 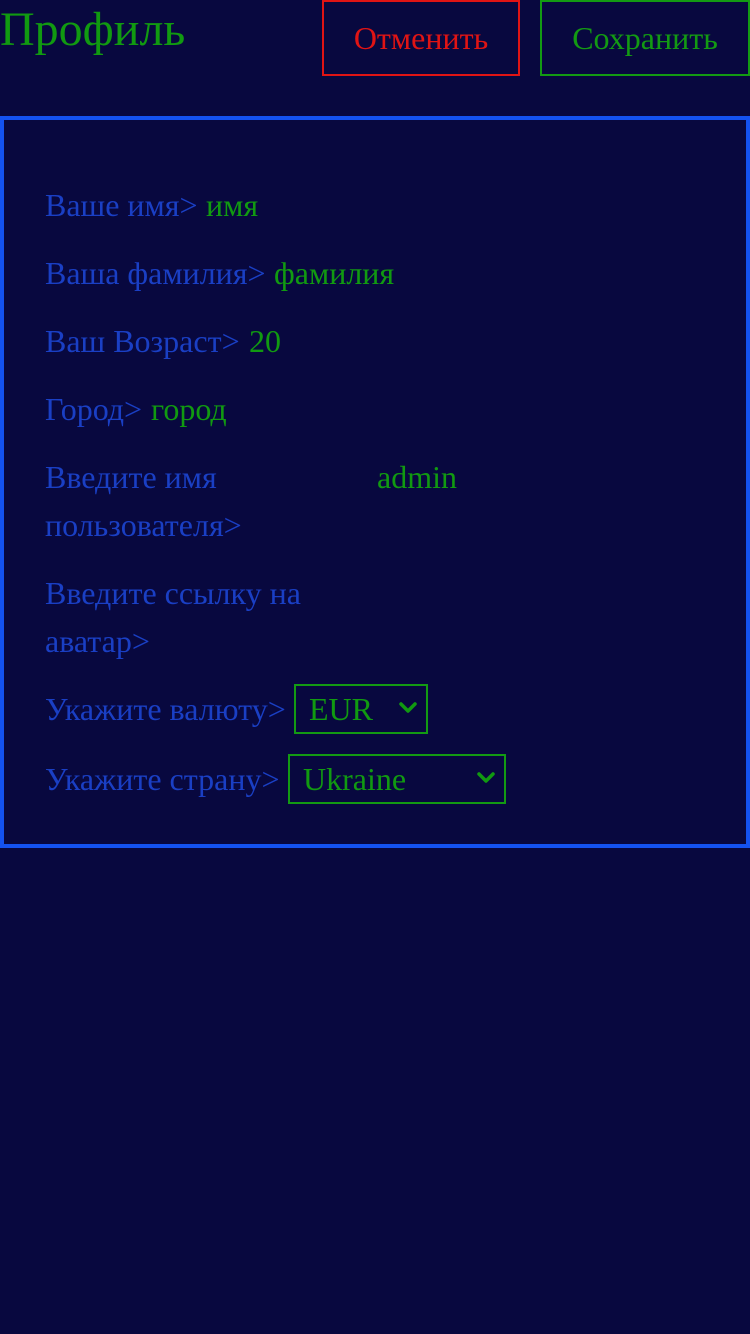 What do you see at coordinates (155, 273) in the screenshot?
I see `last-name-label: Ваша фамилия>` at bounding box center [155, 273].